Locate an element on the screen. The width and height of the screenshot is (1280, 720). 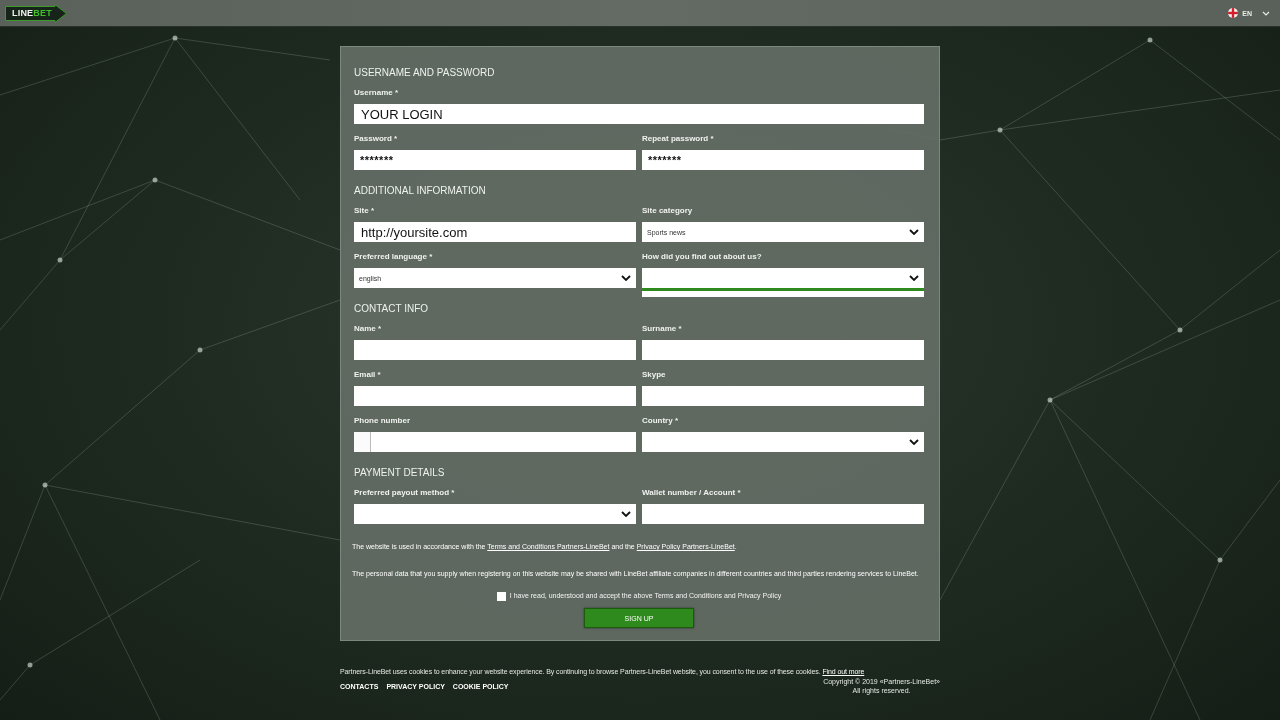
section-heading: CONTACT INFO is located at coordinates (391, 309).